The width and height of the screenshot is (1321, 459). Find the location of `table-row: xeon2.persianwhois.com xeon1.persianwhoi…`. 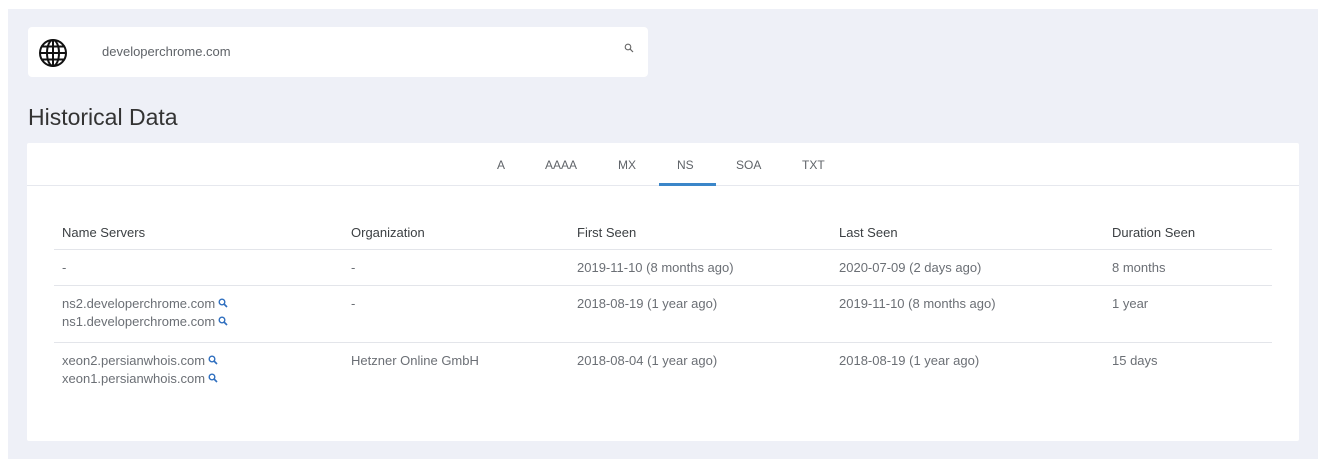

table-row: xeon2.persianwhois.com xeon1.persianwhoi… is located at coordinates (663, 370).